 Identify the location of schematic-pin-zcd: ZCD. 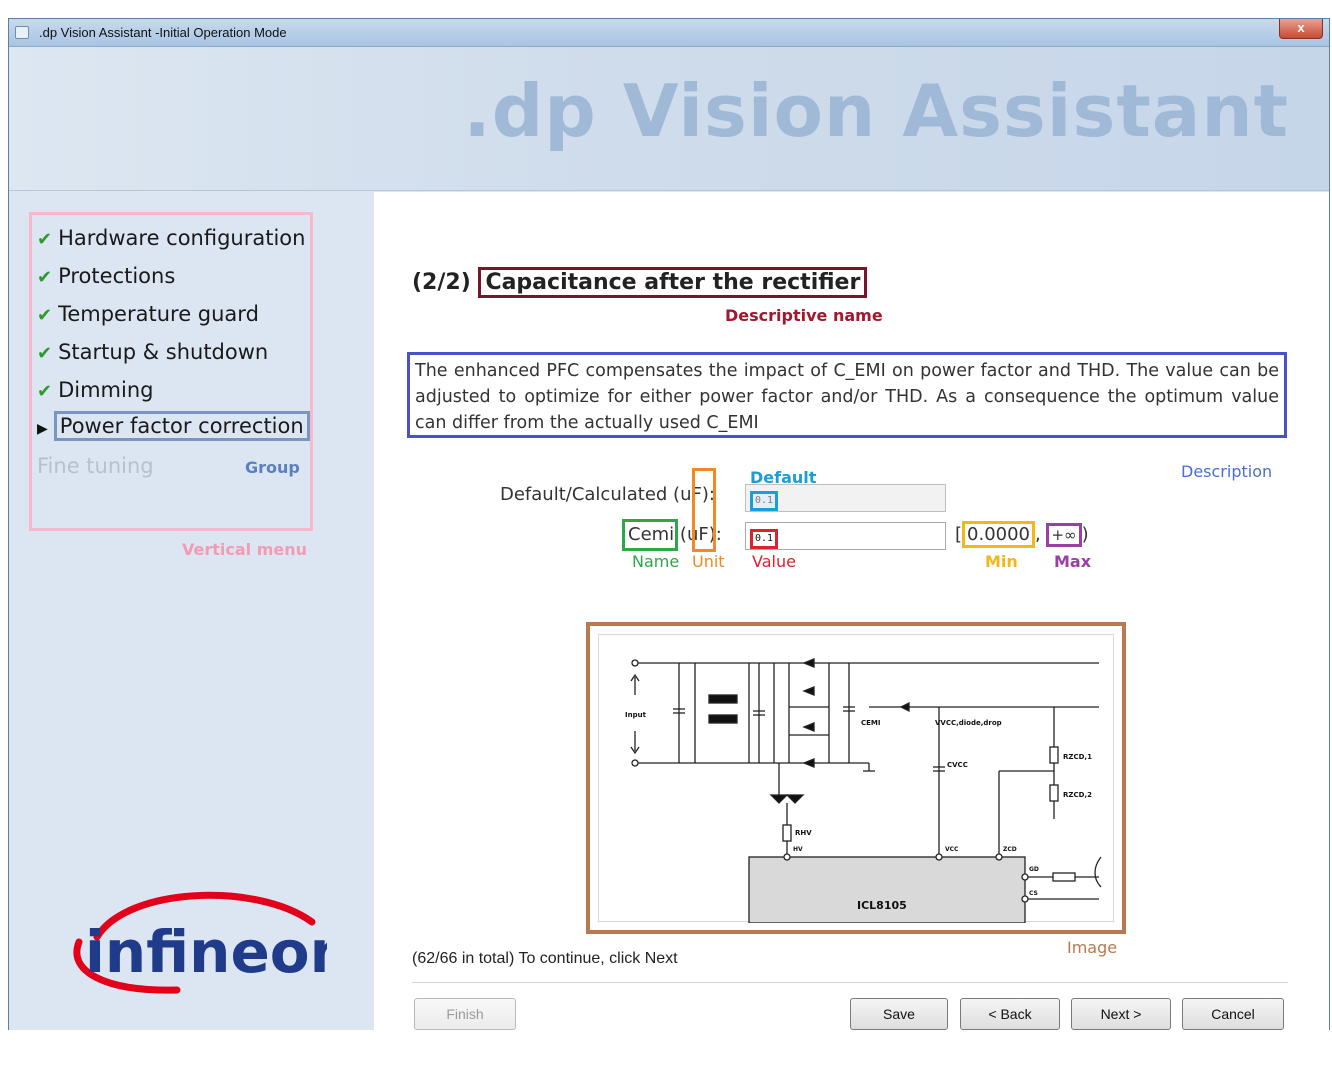
(1010, 849).